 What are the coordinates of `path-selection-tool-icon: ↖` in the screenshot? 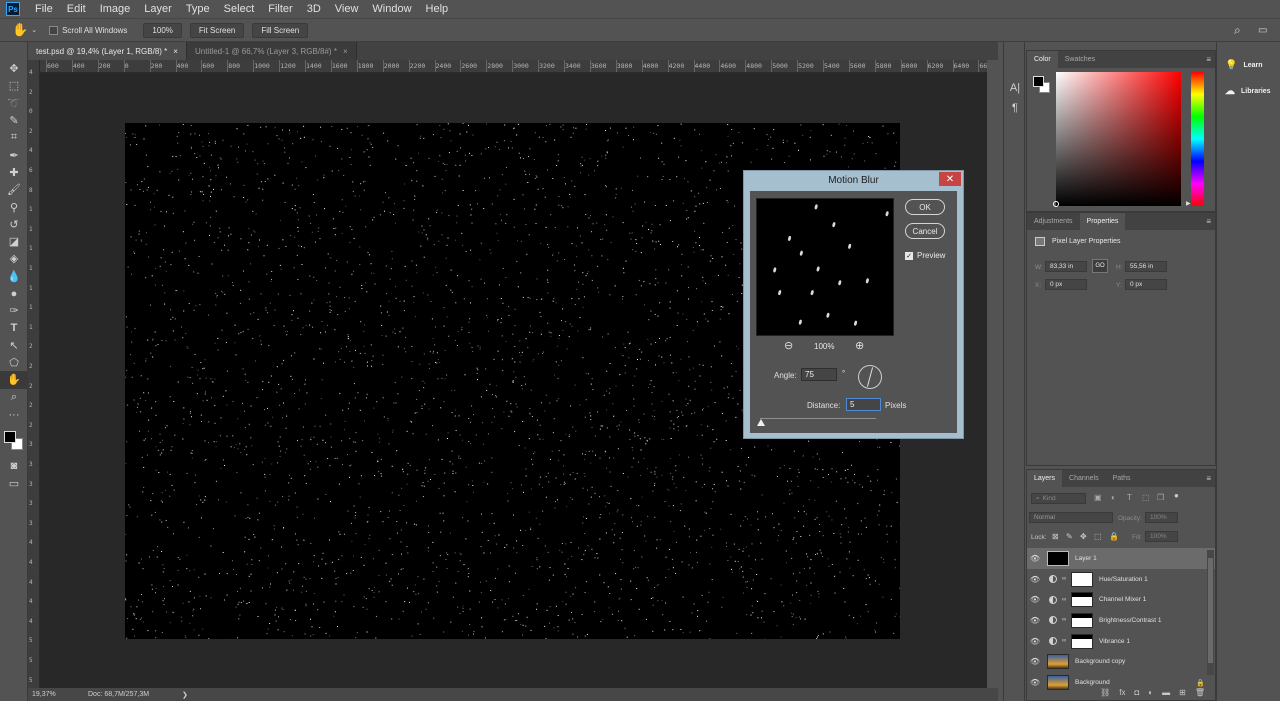 It's located at (14, 345).